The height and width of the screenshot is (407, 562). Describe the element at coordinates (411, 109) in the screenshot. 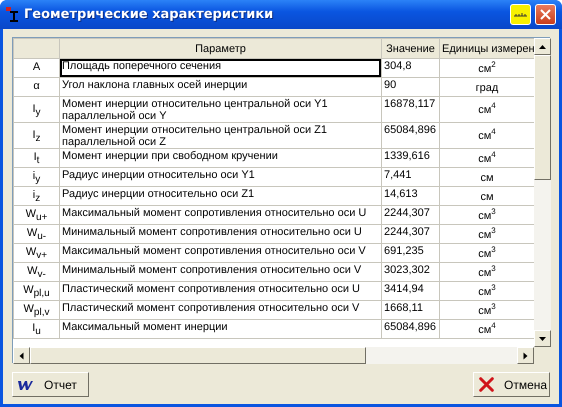

I see `value-cell: 16878,117` at that location.